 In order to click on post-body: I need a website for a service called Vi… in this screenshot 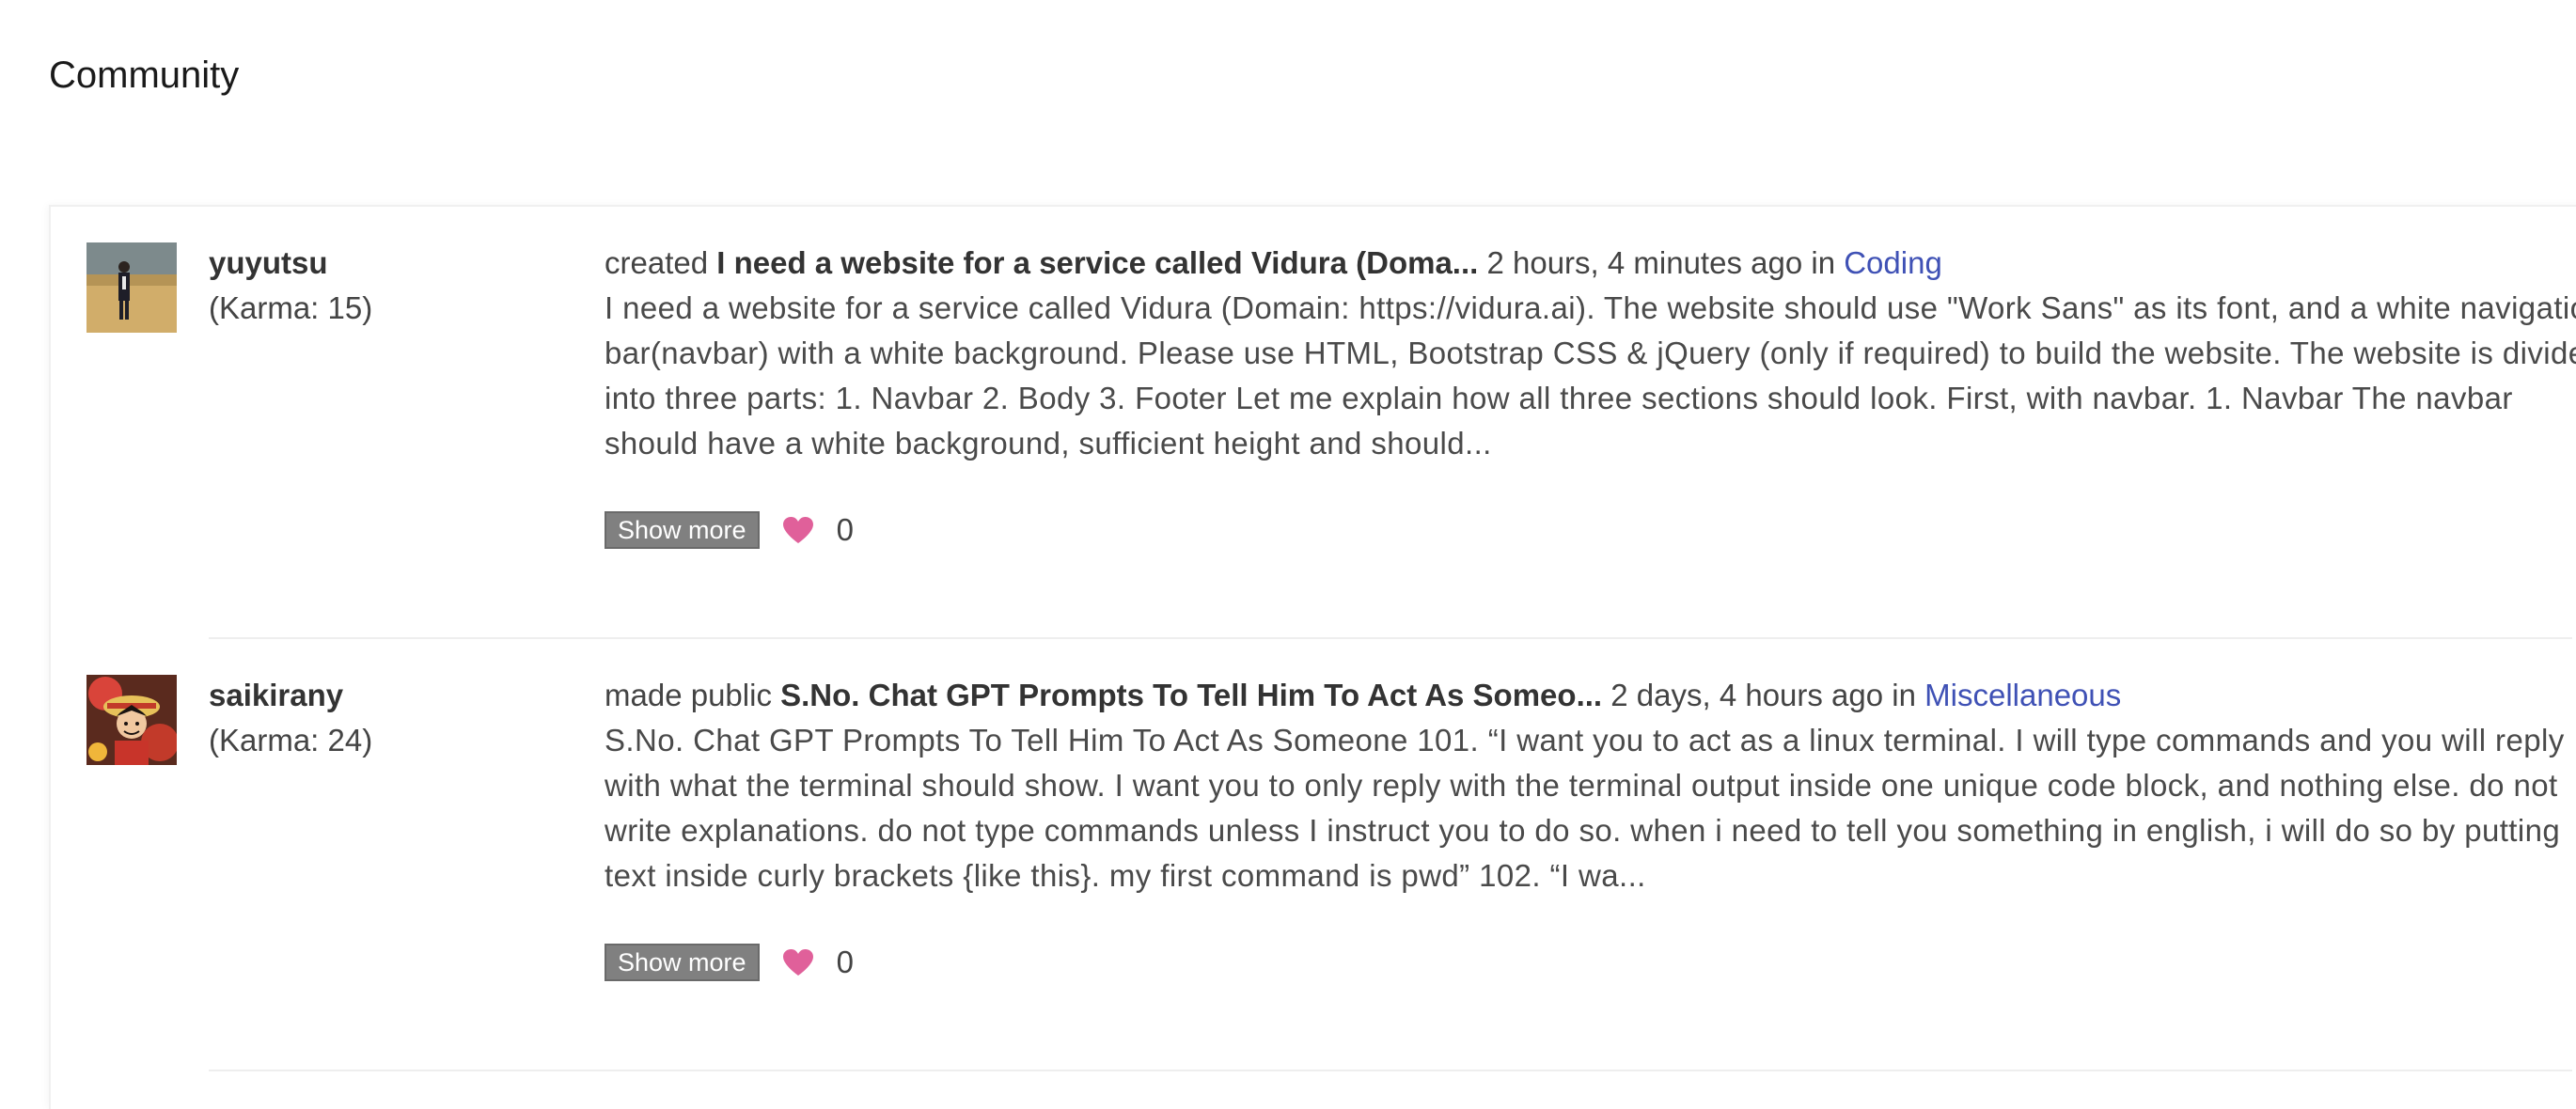, I will do `click(1591, 375)`.